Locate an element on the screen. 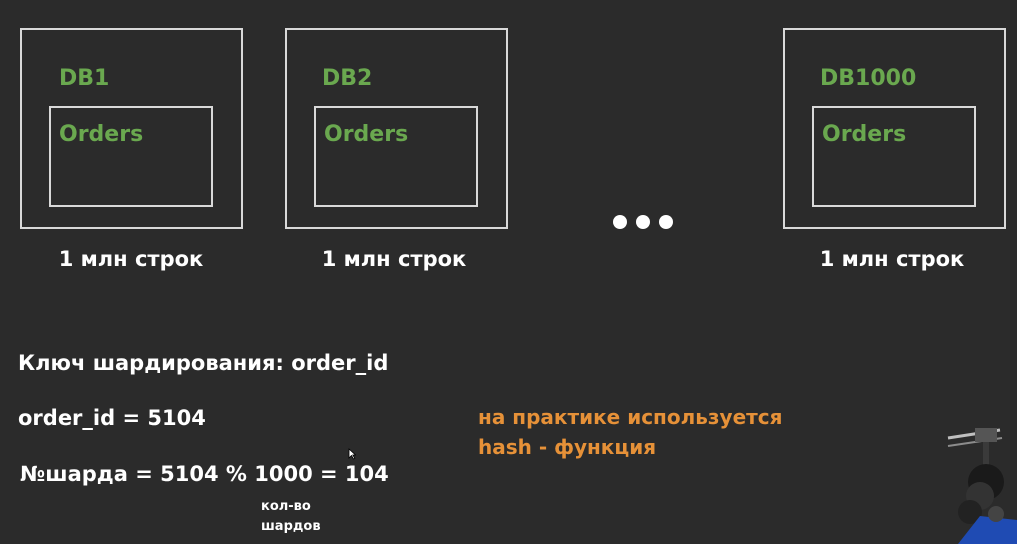 This screenshot has height=544, width=1017. mouse-cursor-icon is located at coordinates (352, 454).